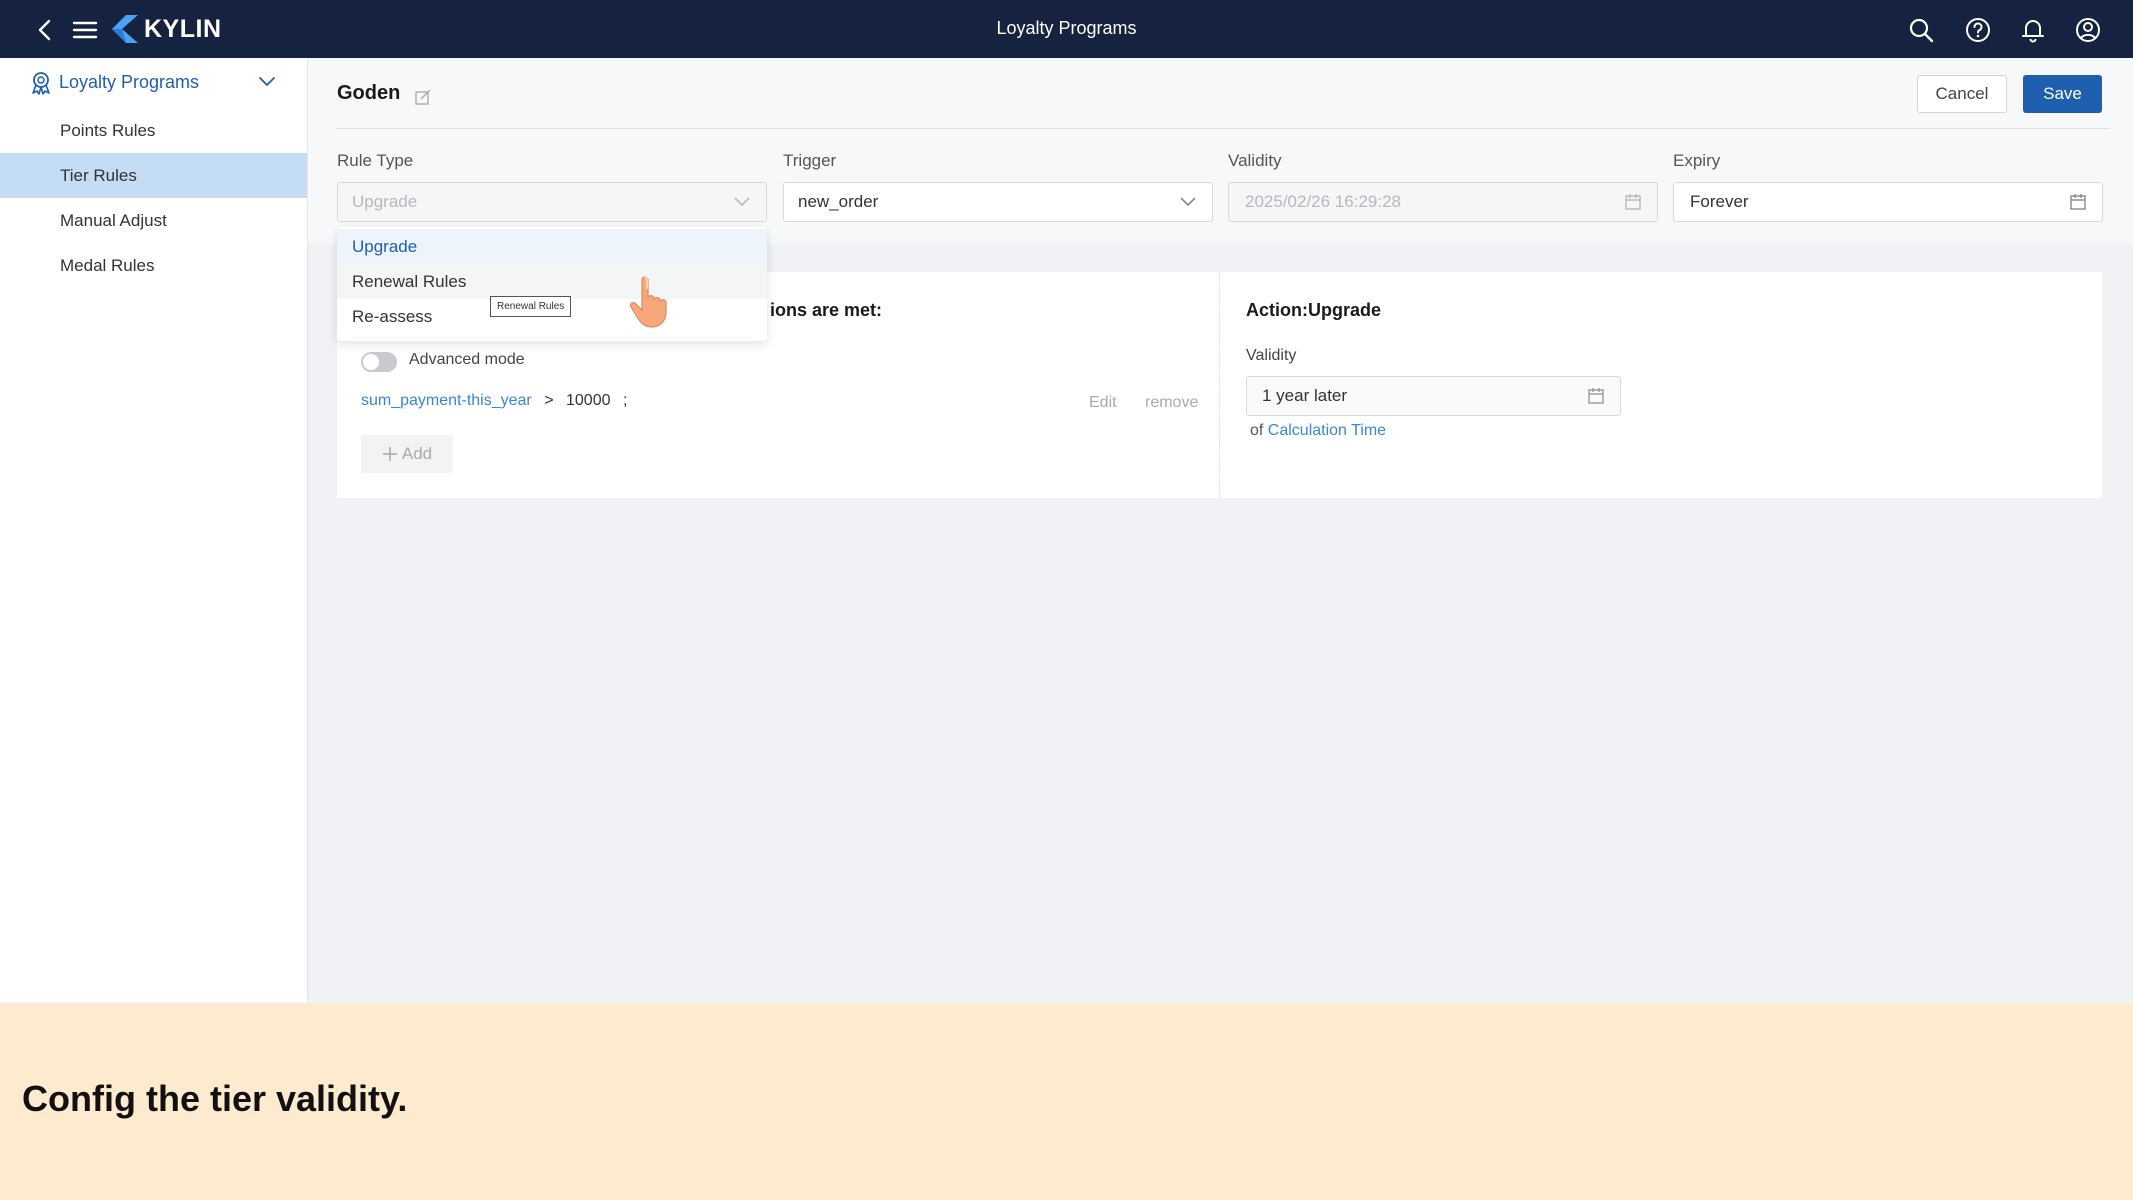  Describe the element at coordinates (552, 202) in the screenshot. I see `rule-type-select: Upgrade` at that location.